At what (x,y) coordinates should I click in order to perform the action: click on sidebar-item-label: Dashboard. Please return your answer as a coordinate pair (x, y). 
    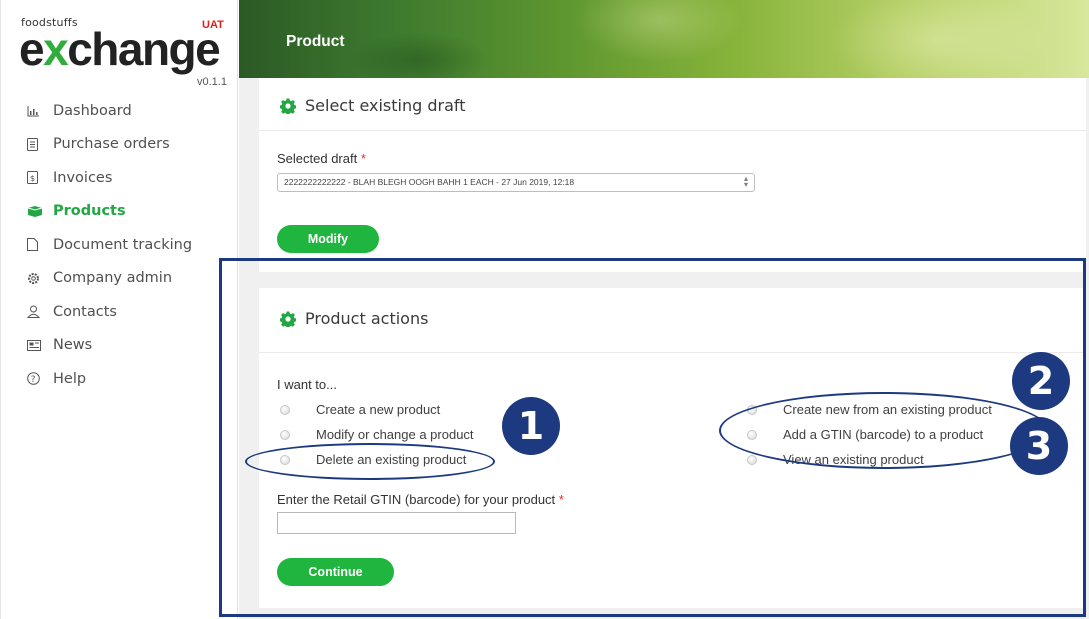
    Looking at the image, I should click on (92, 110).